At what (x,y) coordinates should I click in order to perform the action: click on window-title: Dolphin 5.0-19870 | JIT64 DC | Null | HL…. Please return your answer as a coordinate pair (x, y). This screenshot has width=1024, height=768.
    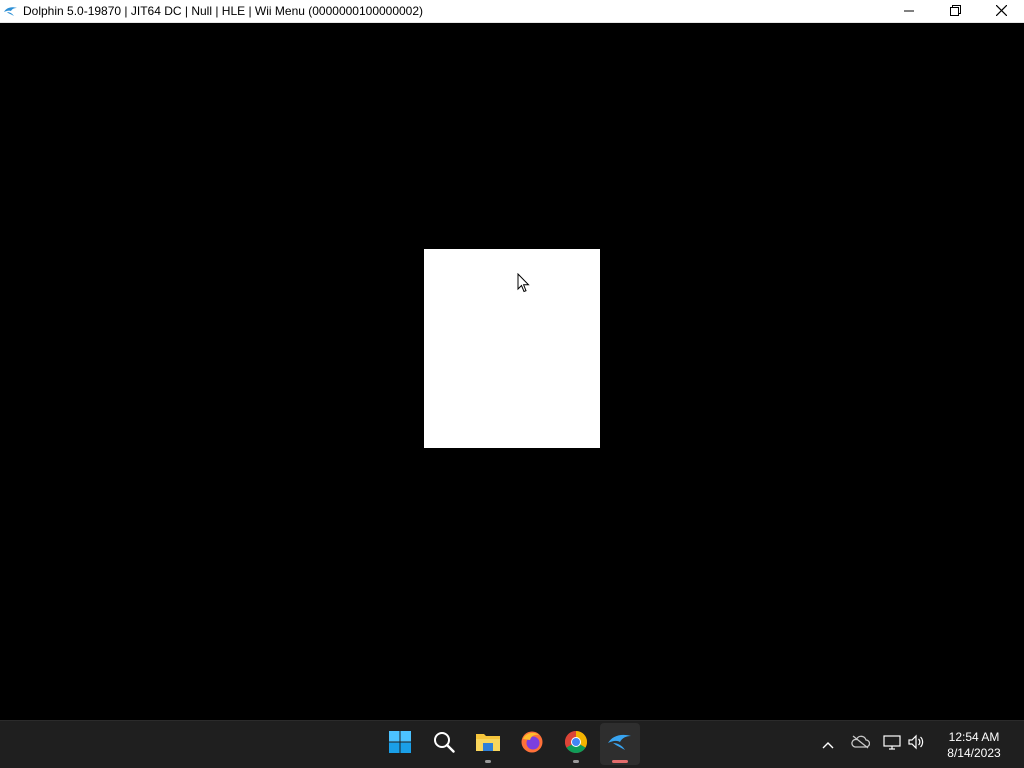
    Looking at the image, I should click on (223, 11).